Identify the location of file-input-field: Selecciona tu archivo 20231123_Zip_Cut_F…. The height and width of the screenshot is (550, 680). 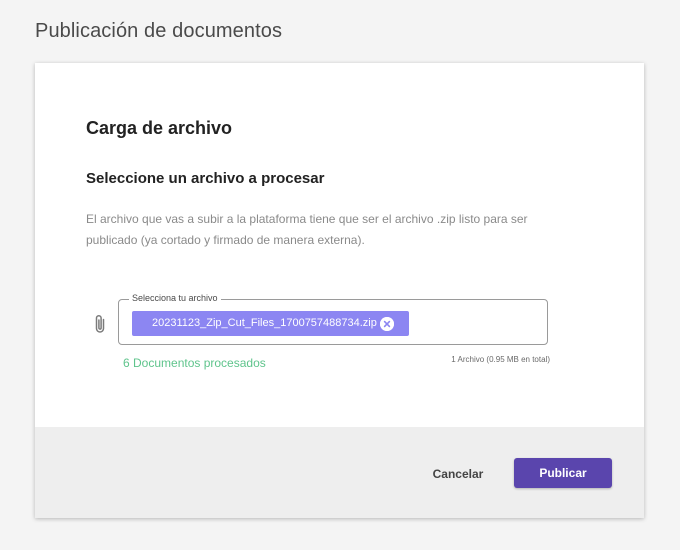
(333, 318).